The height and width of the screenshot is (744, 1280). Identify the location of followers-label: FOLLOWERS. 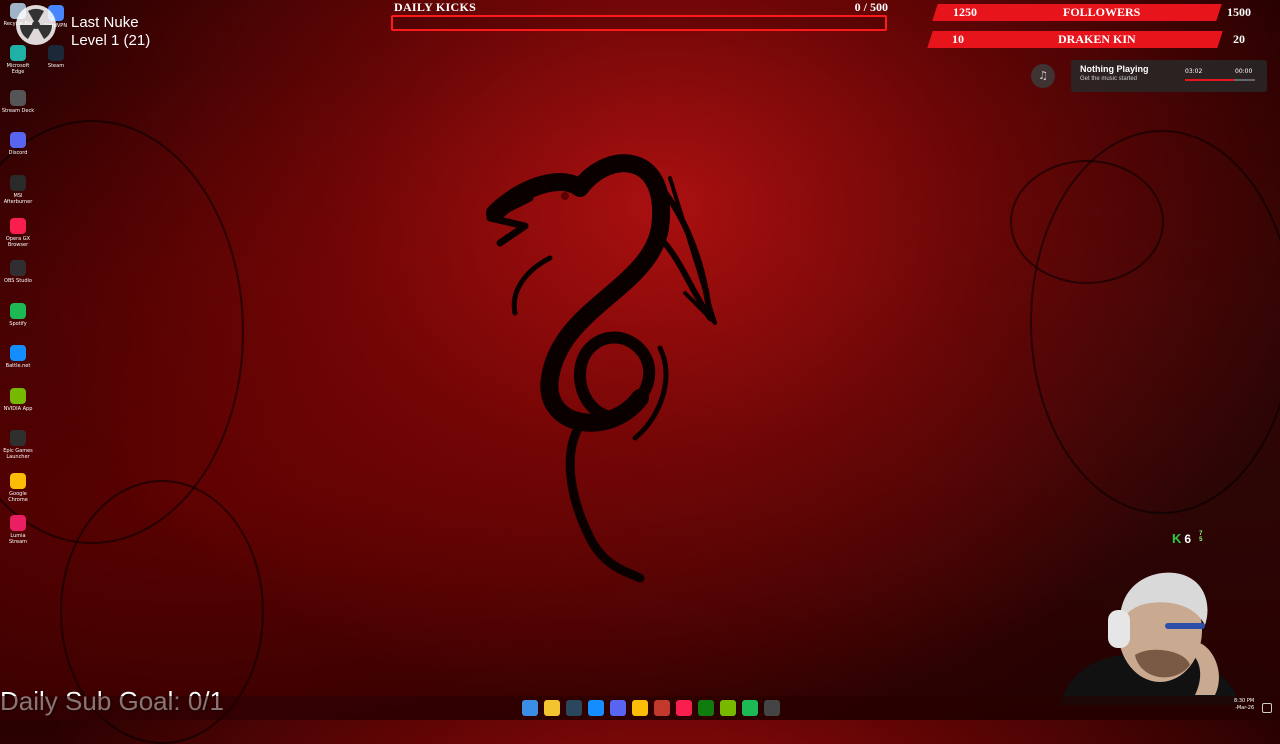
(1102, 12).